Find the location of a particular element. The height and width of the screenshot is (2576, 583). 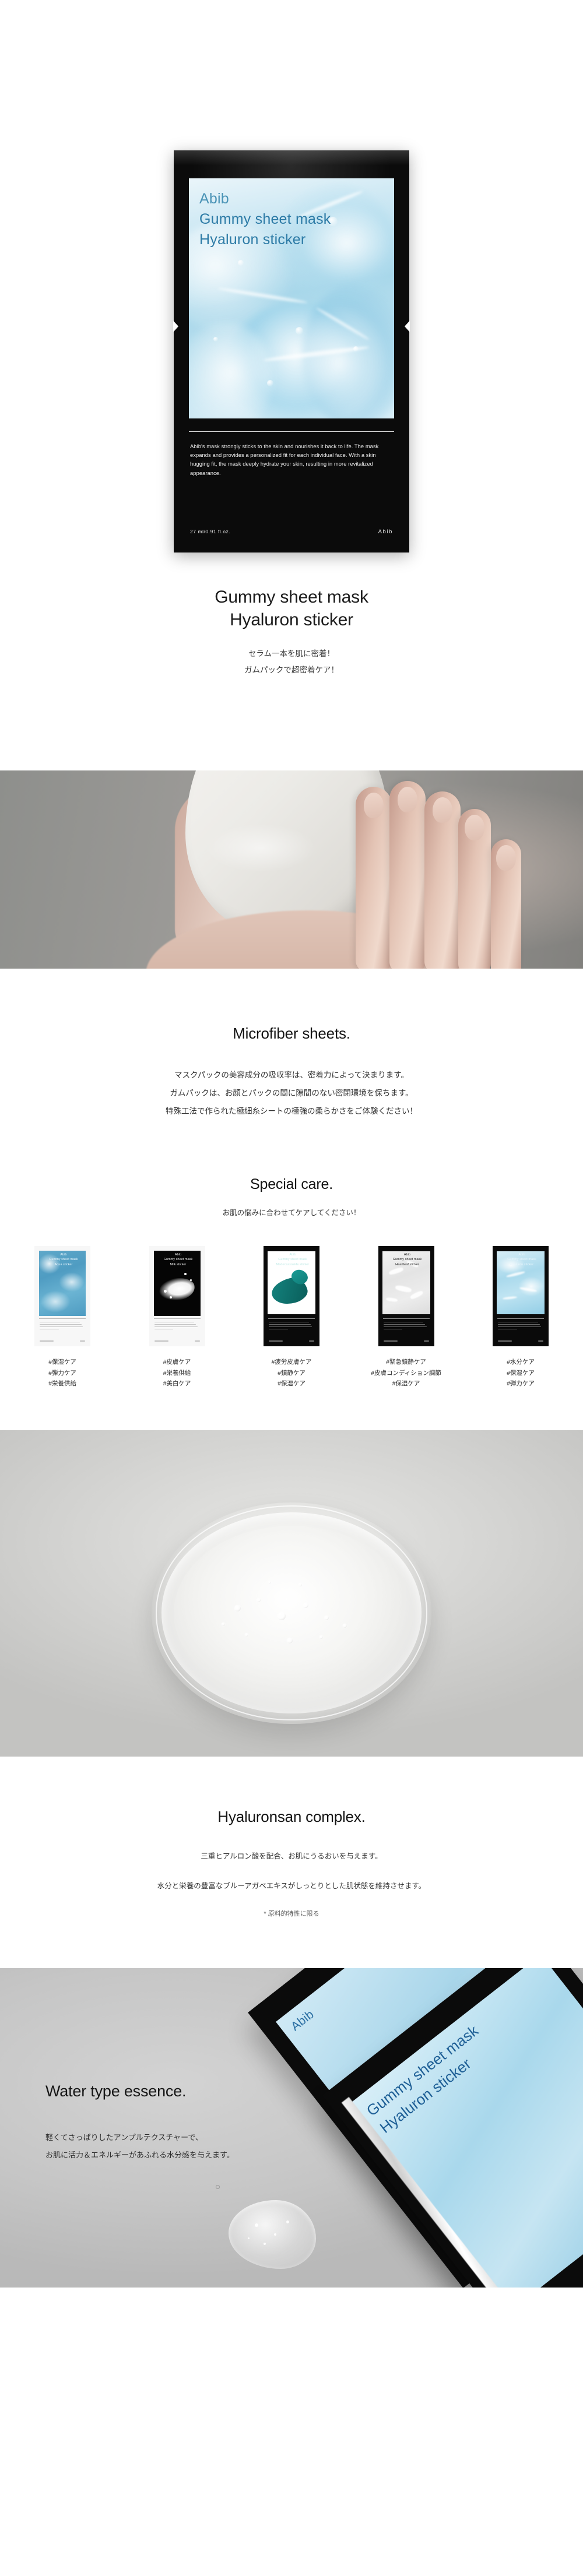

package-brand-block: Abib Gummy sheet mask Hyaluron sticker is located at coordinates (292, 220).